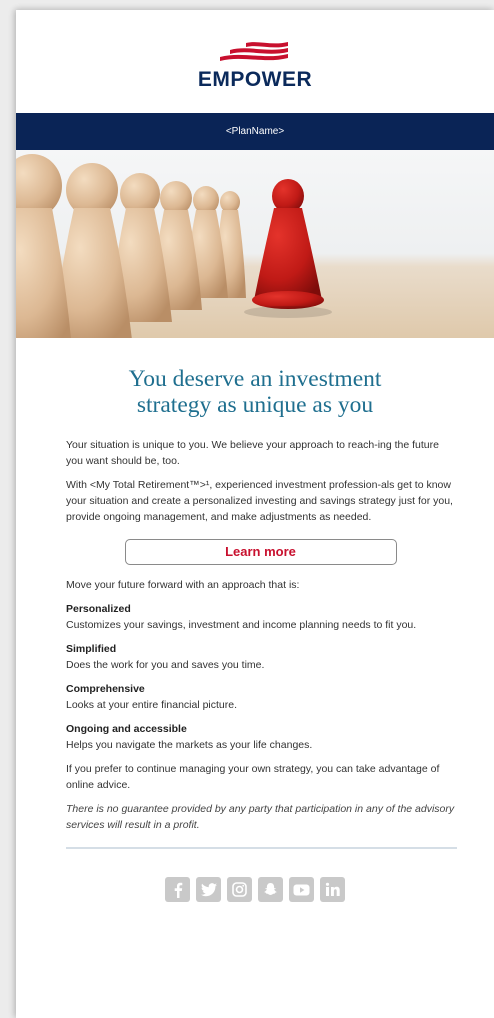 The image size is (494, 1018). Describe the element at coordinates (255, 79) in the screenshot. I see `empower-logo-text: EMPOWER` at that location.